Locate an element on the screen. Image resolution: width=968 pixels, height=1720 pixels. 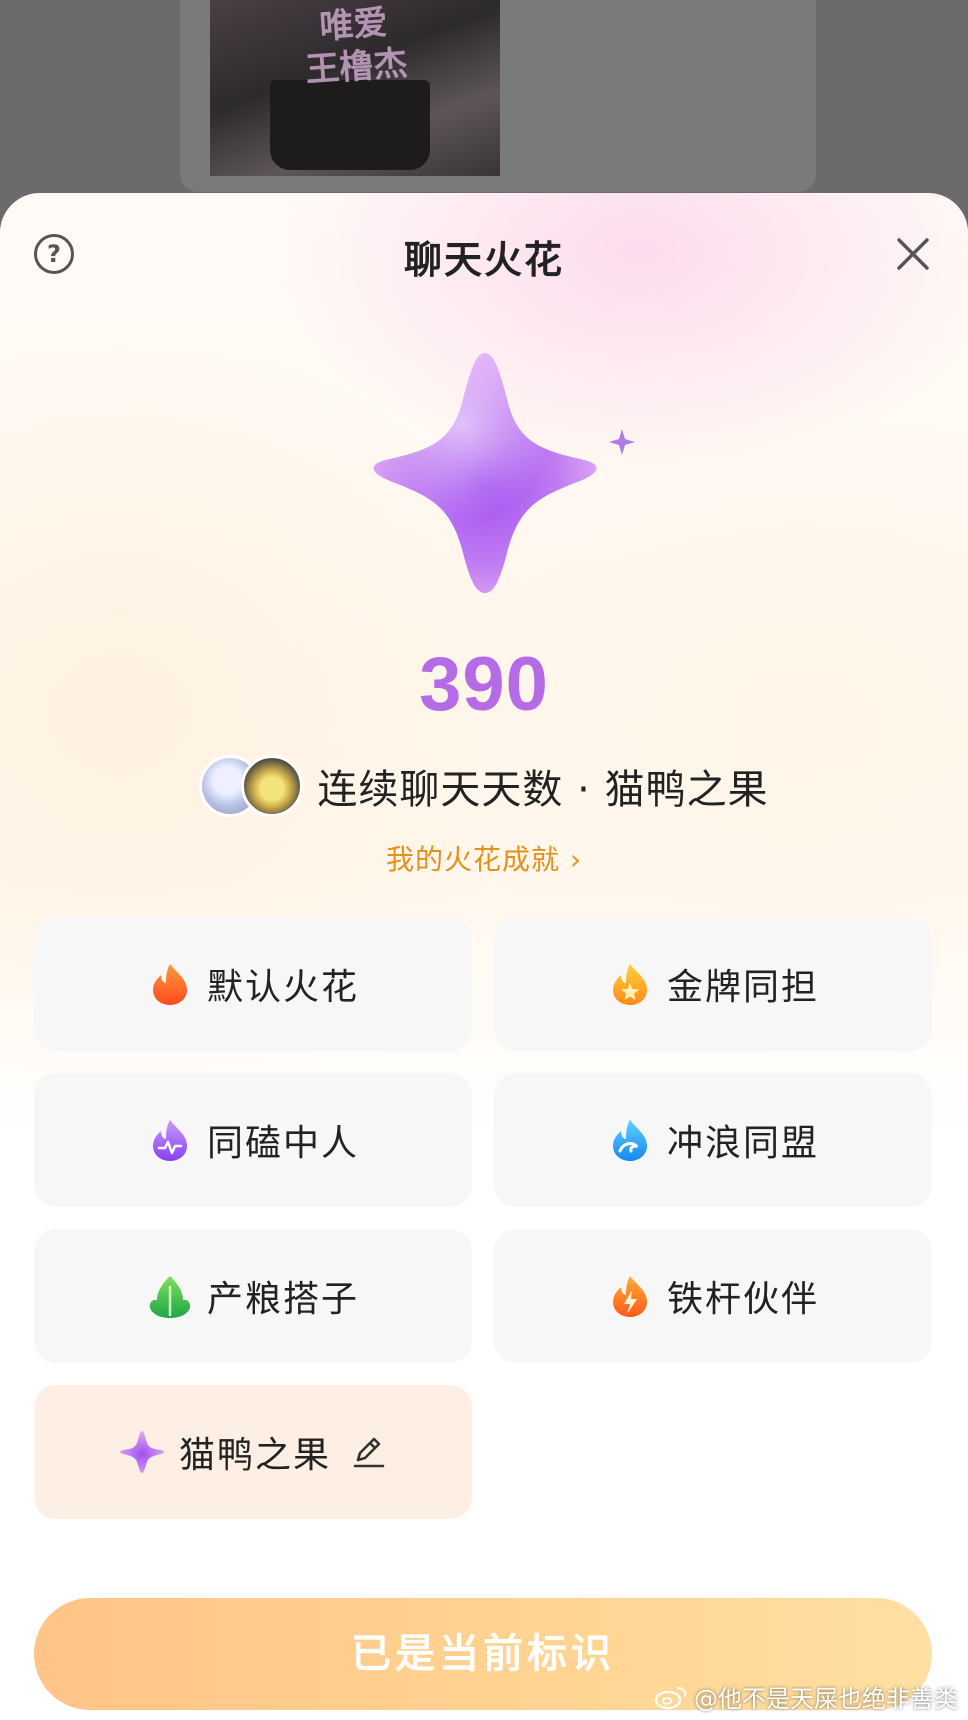
tile-loyal-partner: 铁杆伙伴 is located at coordinates (713, 1296).